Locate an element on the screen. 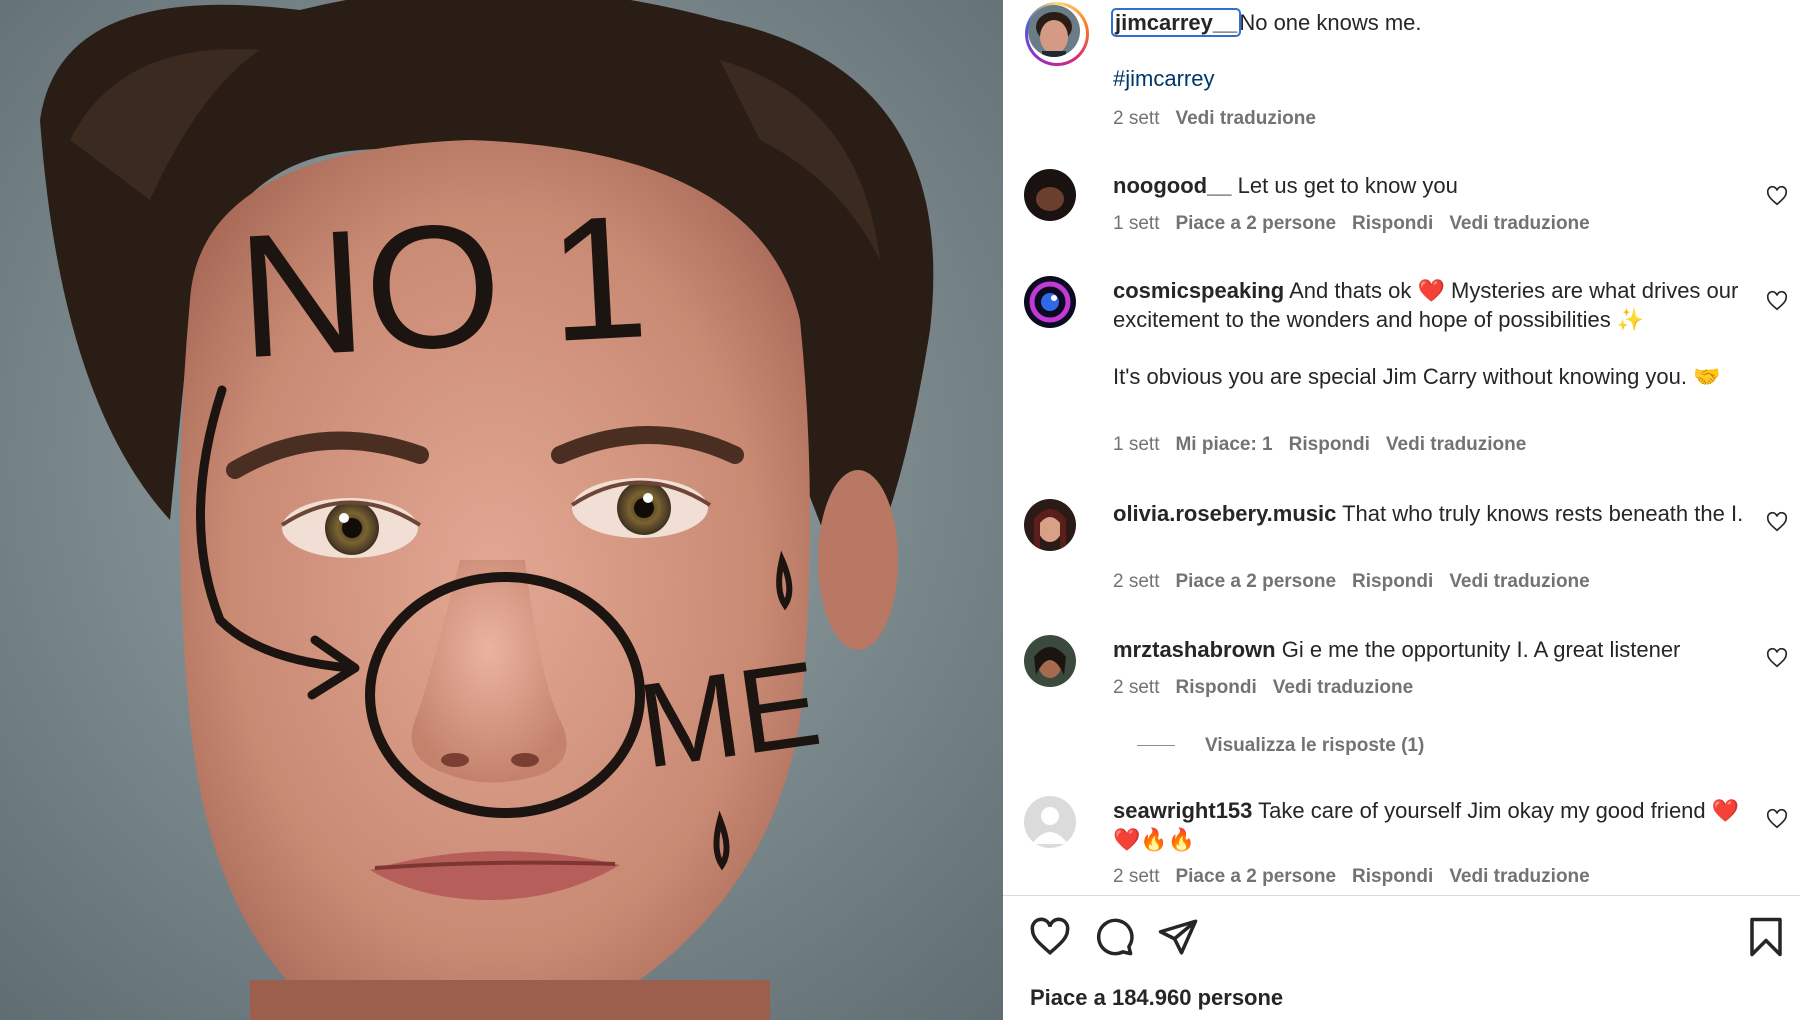  author-avatar is located at coordinates (1057, 34).